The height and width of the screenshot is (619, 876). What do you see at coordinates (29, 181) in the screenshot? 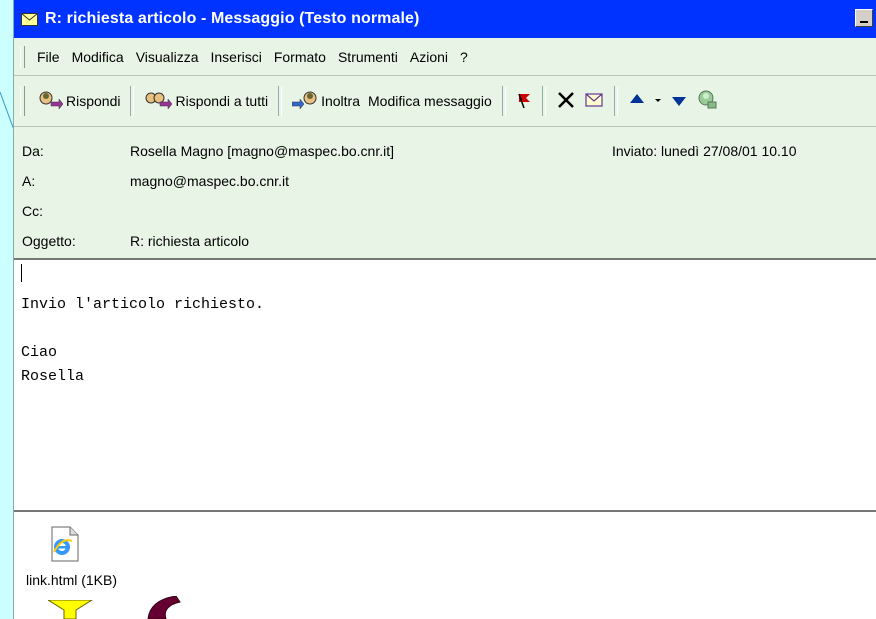
I see `to-label: A:` at bounding box center [29, 181].